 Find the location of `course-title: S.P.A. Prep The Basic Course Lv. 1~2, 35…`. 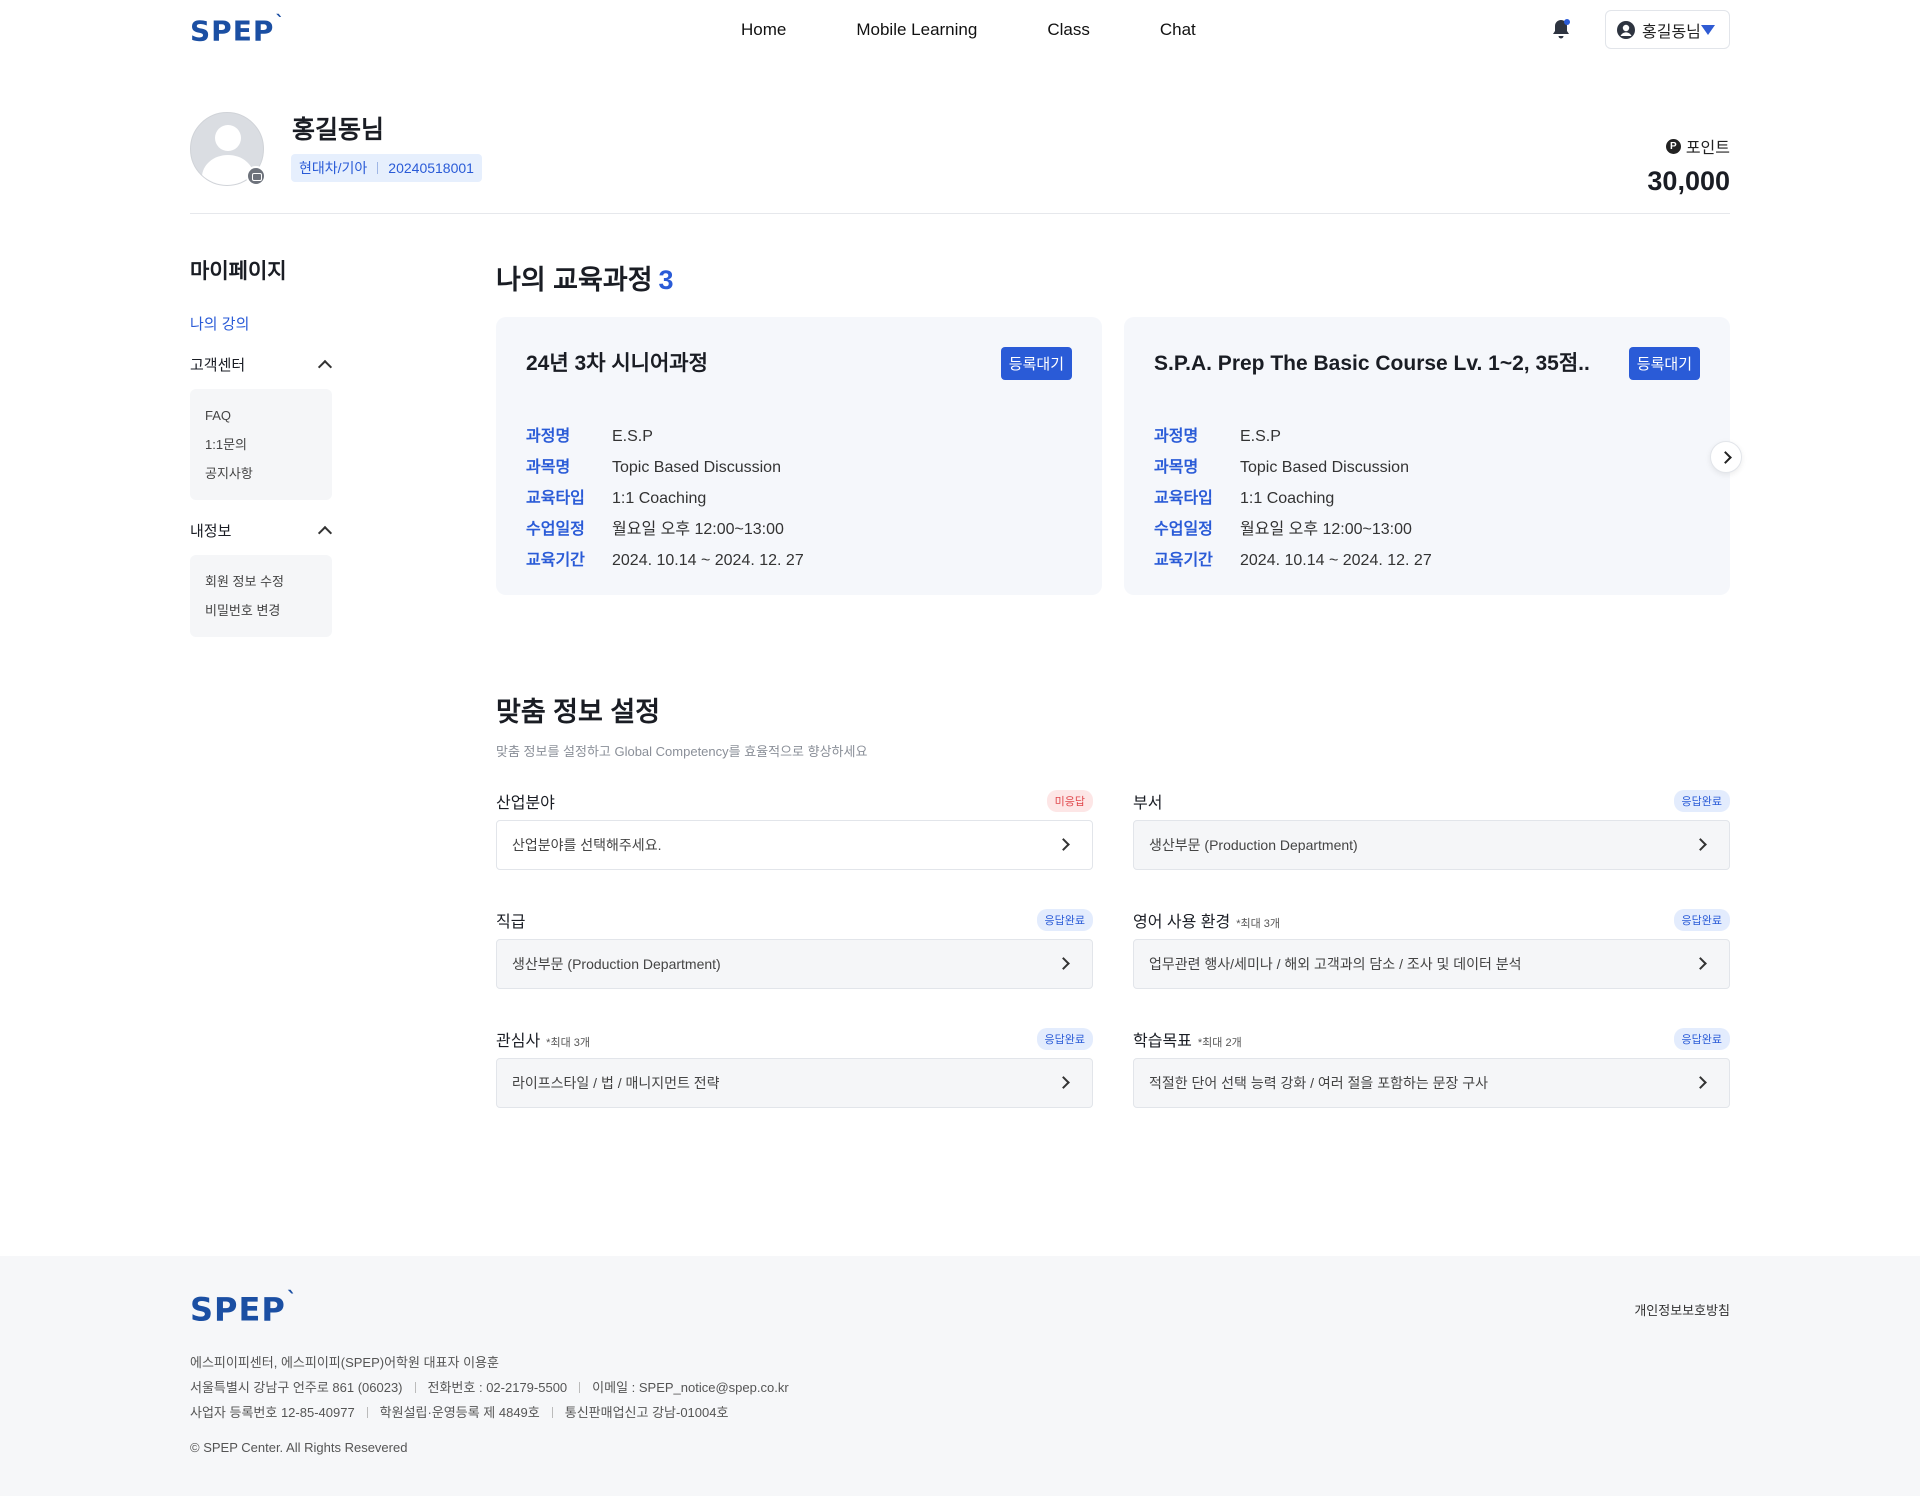

course-title: S.P.A. Prep The Basic Course Lv. 1~2, 35… is located at coordinates (1372, 363).